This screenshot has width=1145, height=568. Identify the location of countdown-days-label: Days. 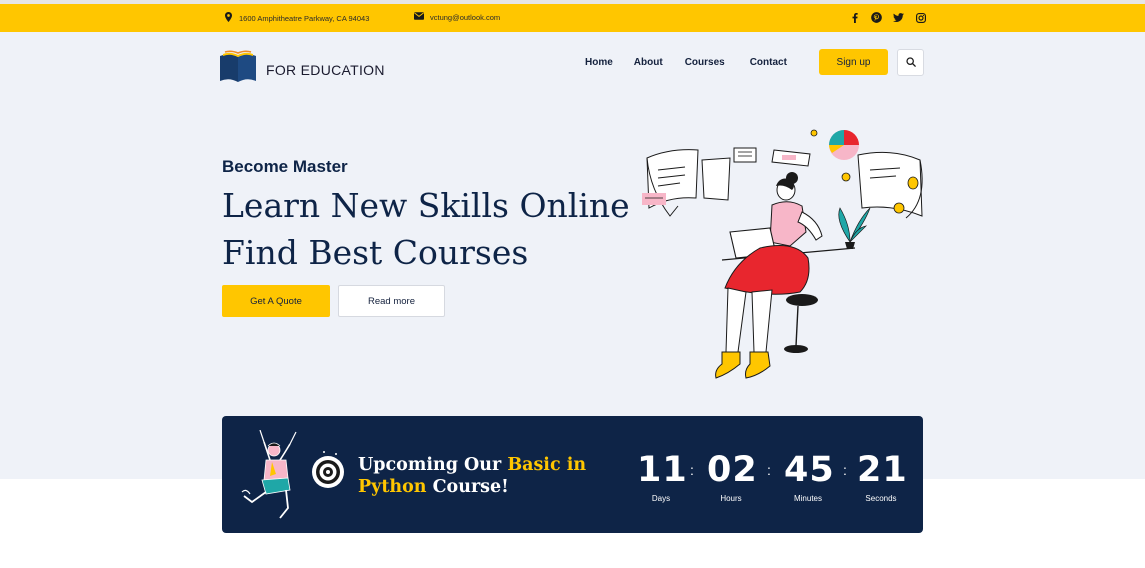
(661, 498).